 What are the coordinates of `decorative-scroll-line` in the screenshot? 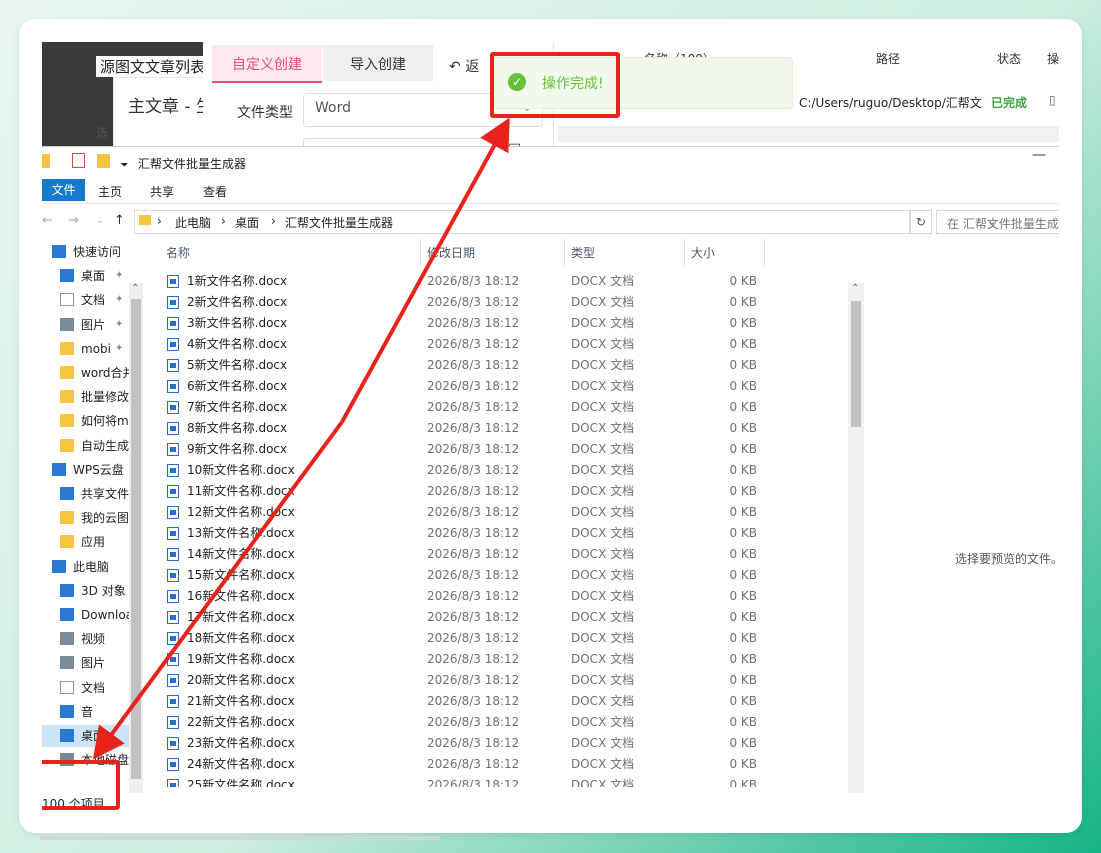 It's located at (240, 838).